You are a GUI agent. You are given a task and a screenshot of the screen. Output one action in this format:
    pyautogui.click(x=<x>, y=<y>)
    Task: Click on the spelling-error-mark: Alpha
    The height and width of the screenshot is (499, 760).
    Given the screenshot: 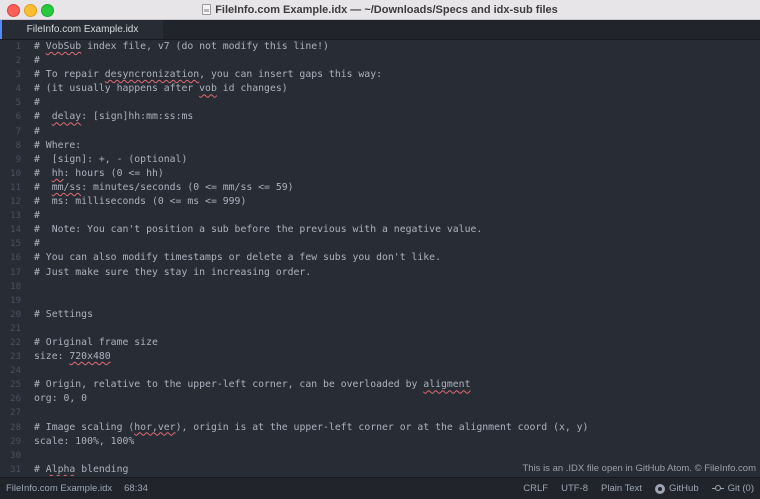 What is the action you would take?
    pyautogui.click(x=60, y=469)
    